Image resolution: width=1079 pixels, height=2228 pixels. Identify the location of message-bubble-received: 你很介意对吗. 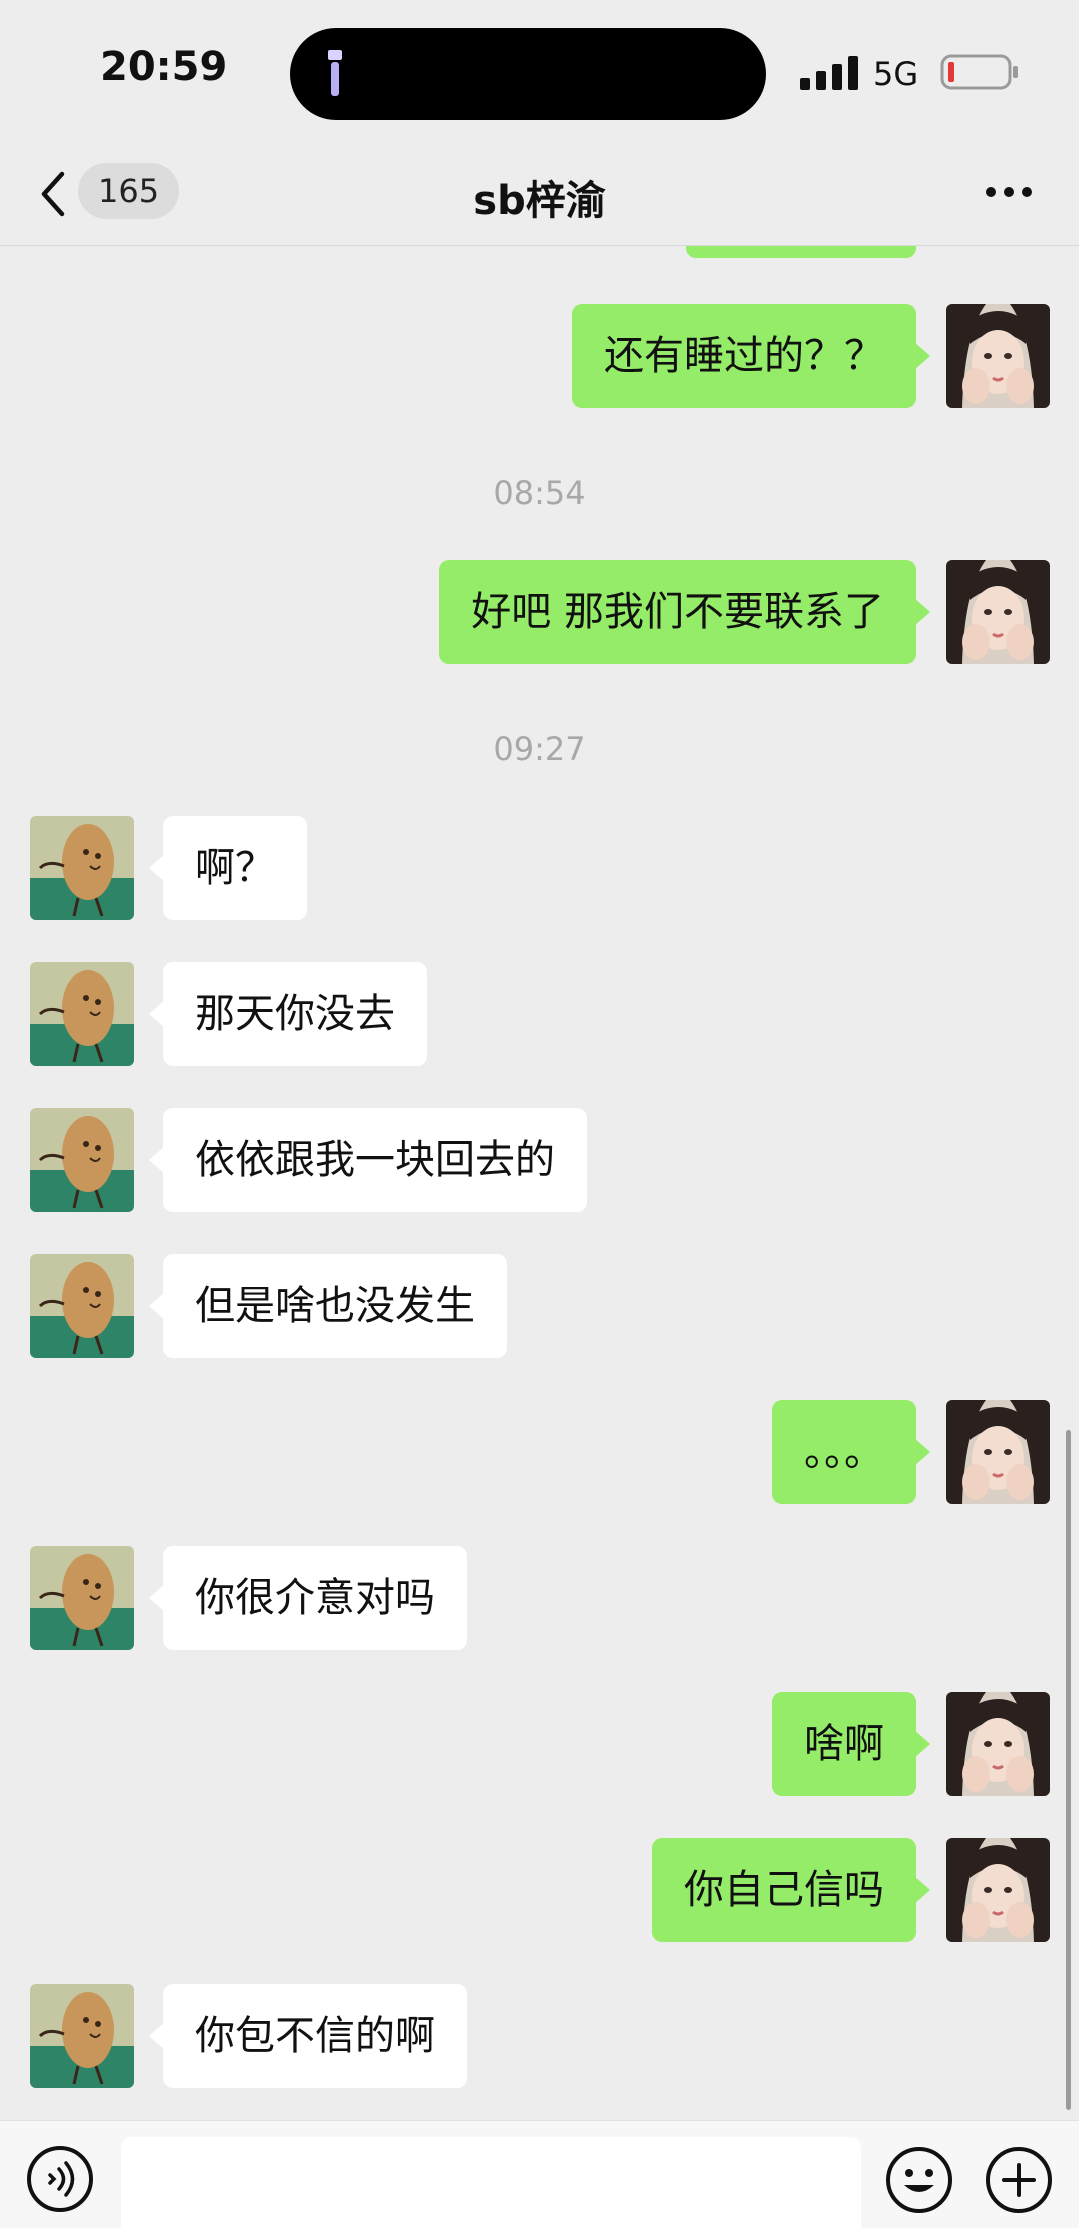
(308, 1598).